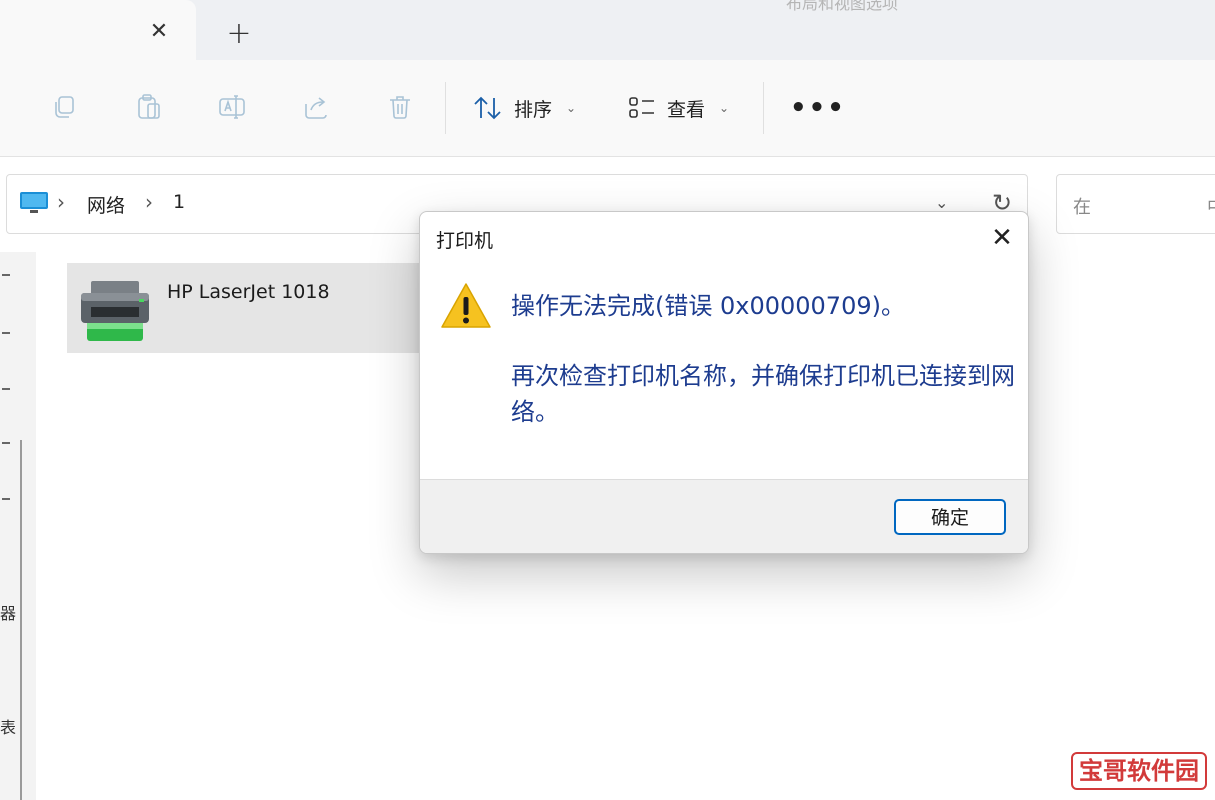  Describe the element at coordinates (115, 311) in the screenshot. I see `printer-icon` at that location.